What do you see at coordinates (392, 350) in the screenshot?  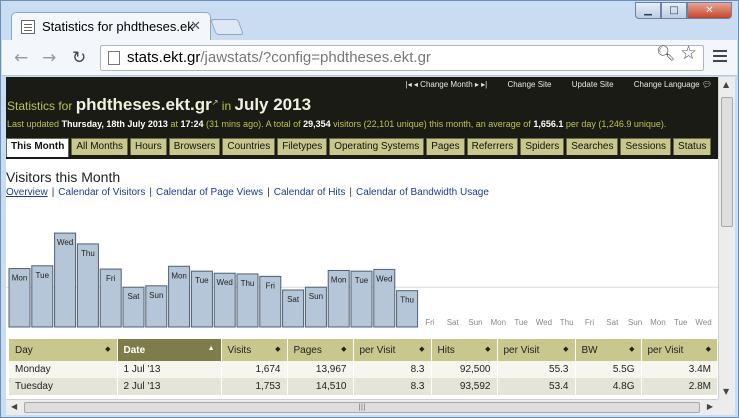 I see `column-pages-per-visit: per Visit ◆` at bounding box center [392, 350].